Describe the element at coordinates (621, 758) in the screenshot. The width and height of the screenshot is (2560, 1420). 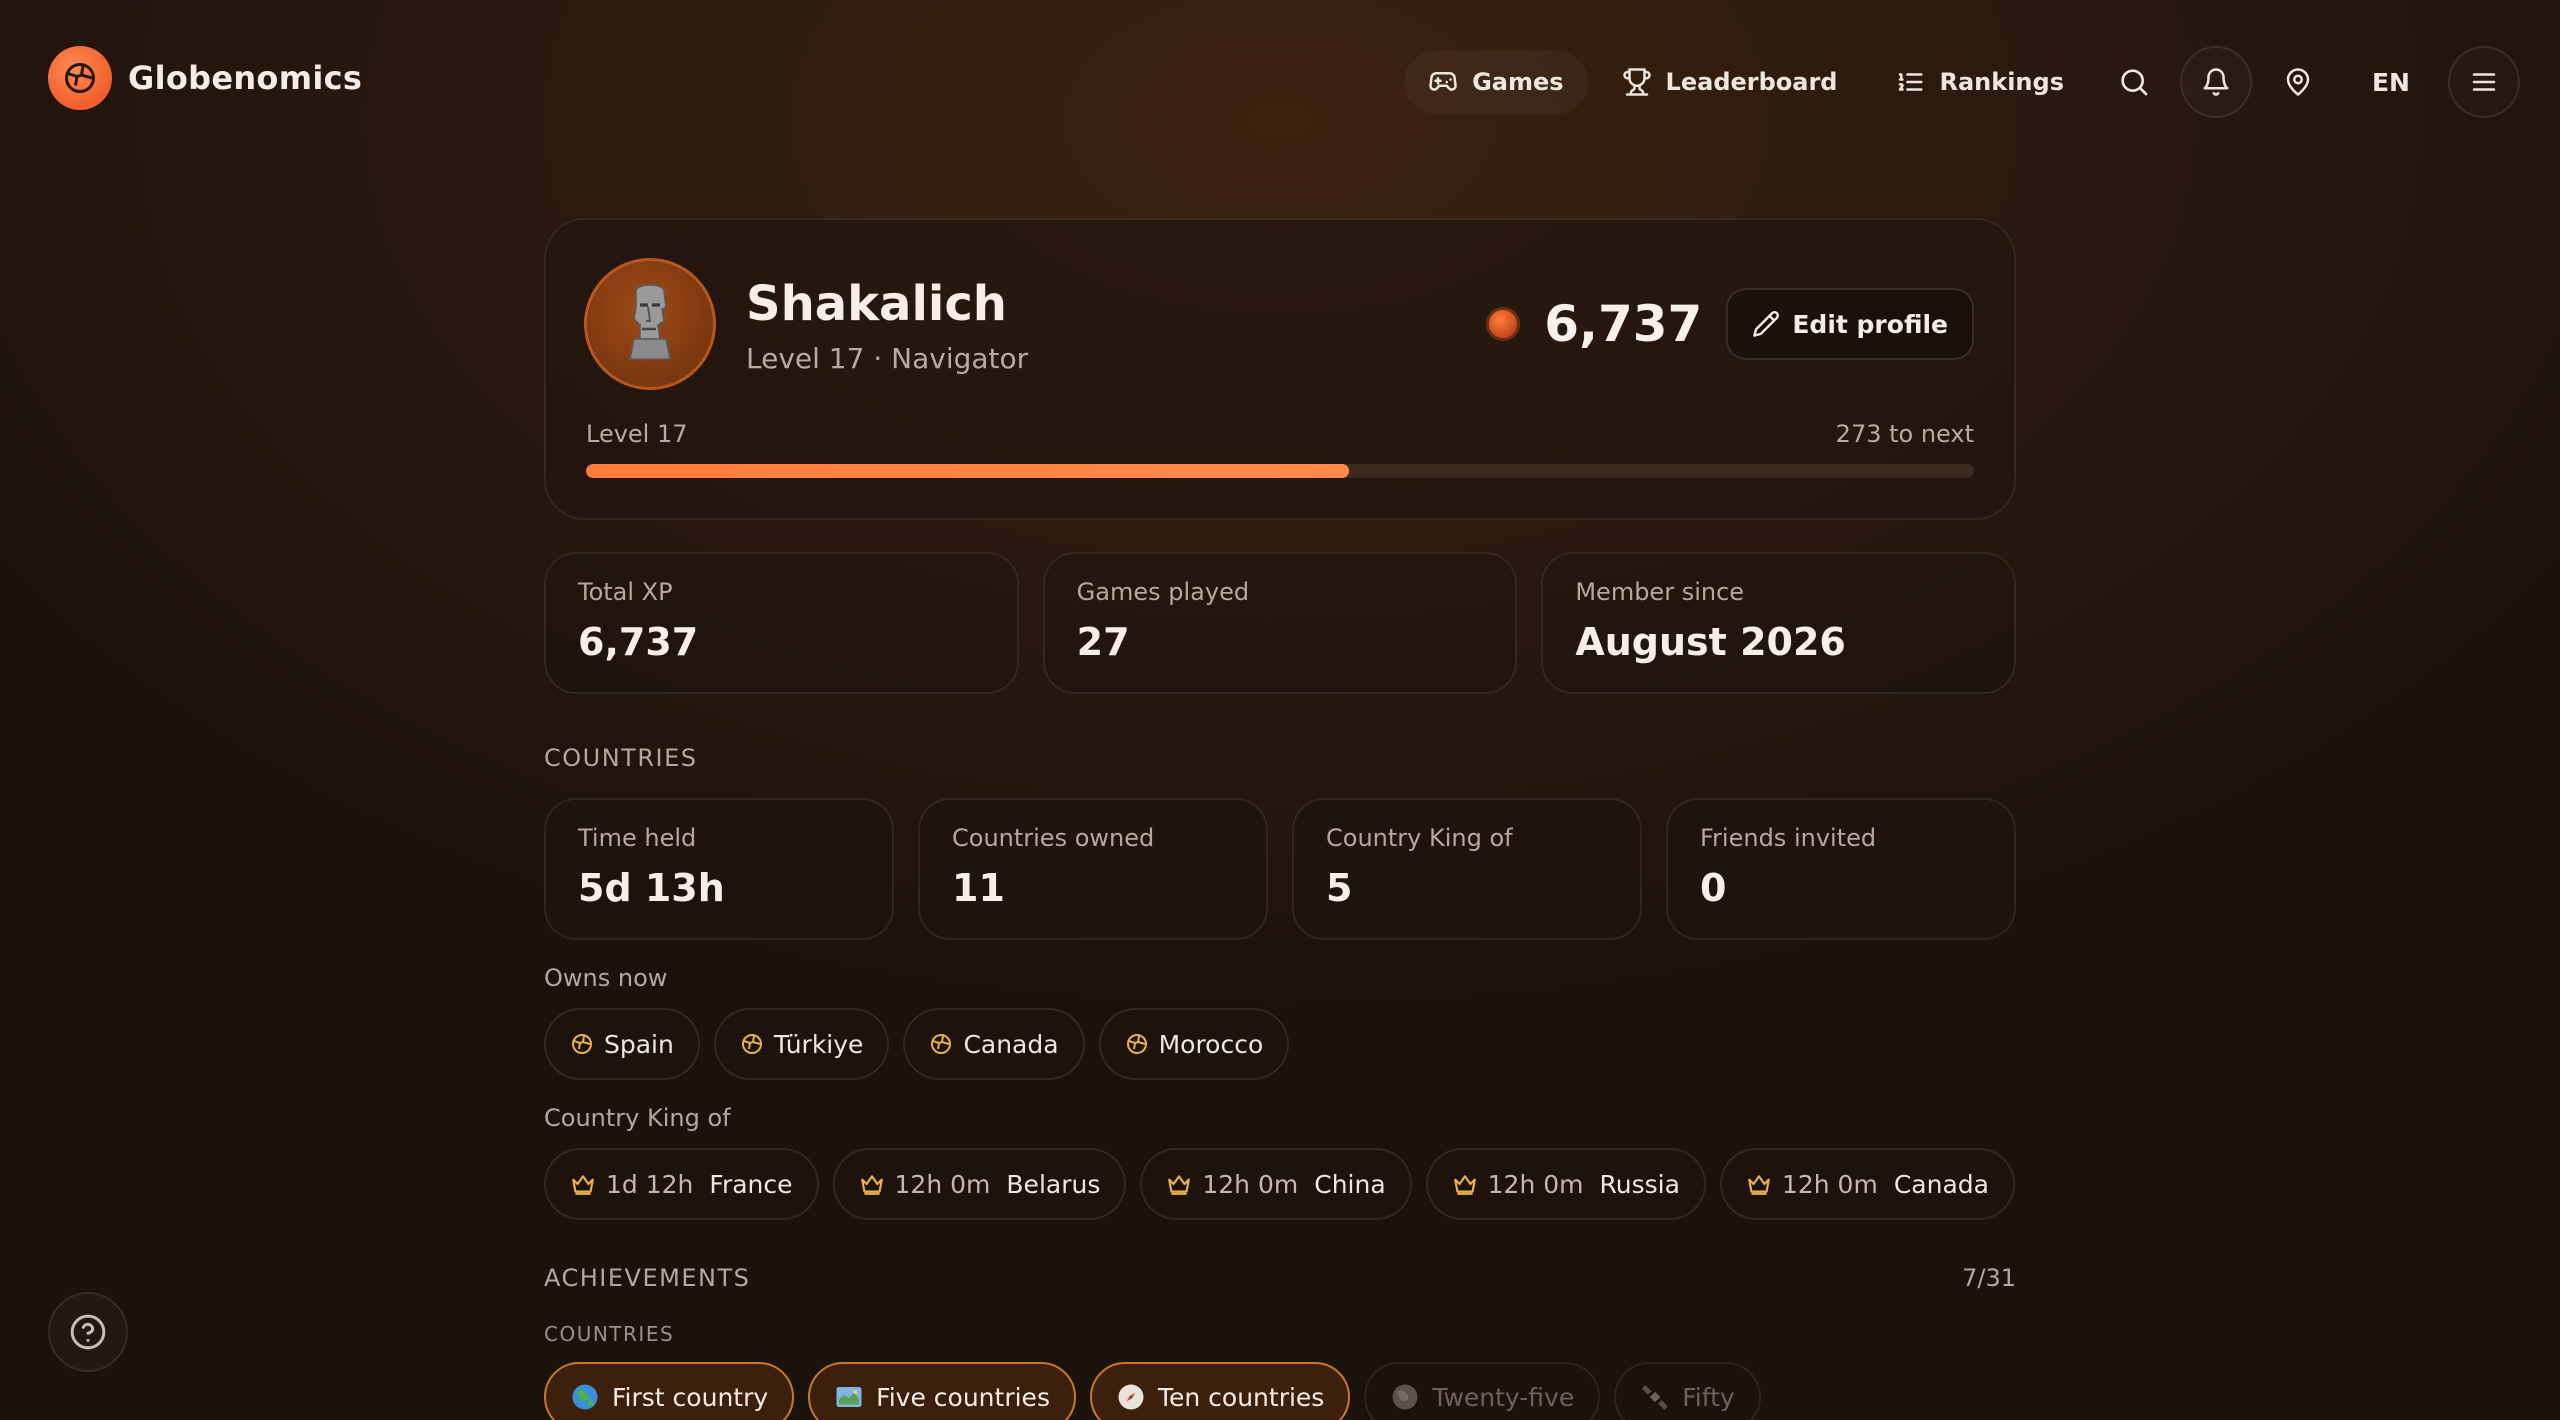
I see `countries-section-title: COUNTRIES` at that location.